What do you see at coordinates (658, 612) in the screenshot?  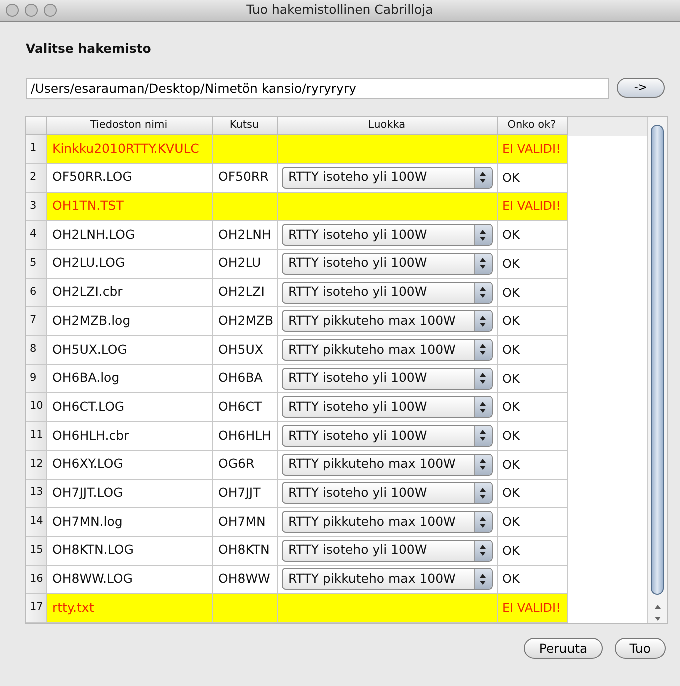 I see `scroll-arrows-icon` at bounding box center [658, 612].